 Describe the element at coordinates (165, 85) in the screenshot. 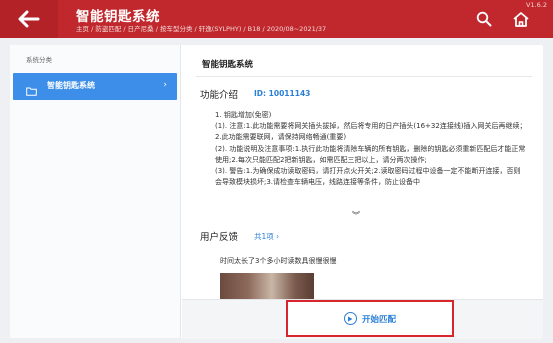

I see `chevron-right-icon: ›` at that location.